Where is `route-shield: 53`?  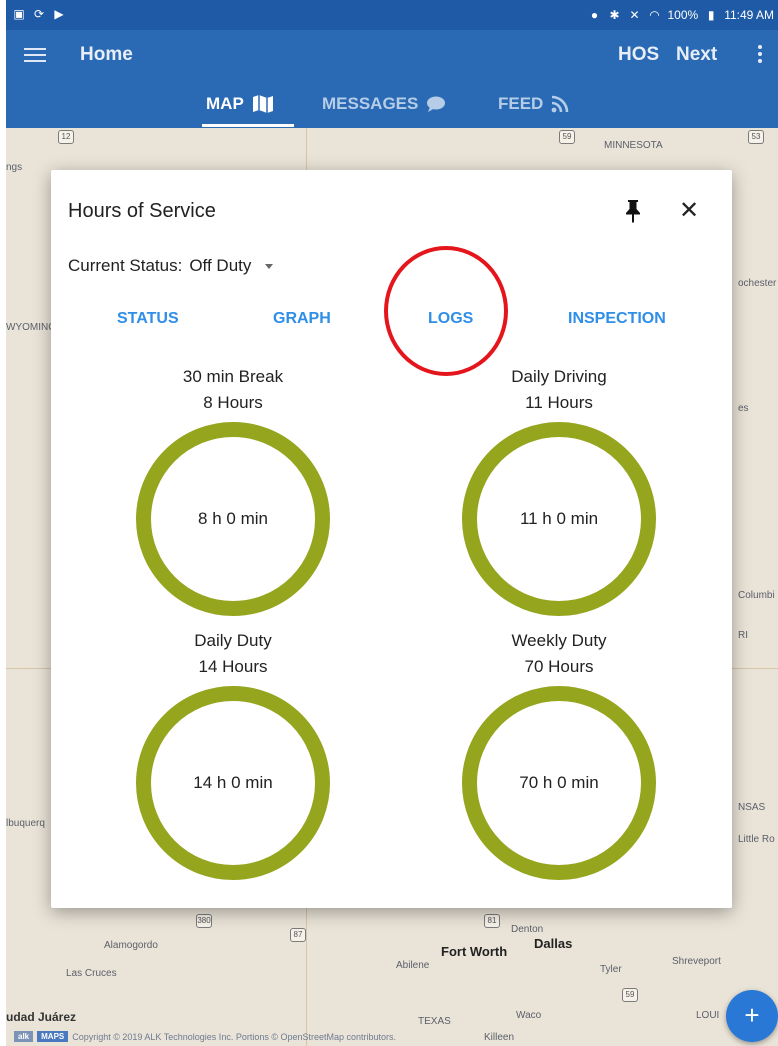
route-shield: 53 is located at coordinates (756, 137).